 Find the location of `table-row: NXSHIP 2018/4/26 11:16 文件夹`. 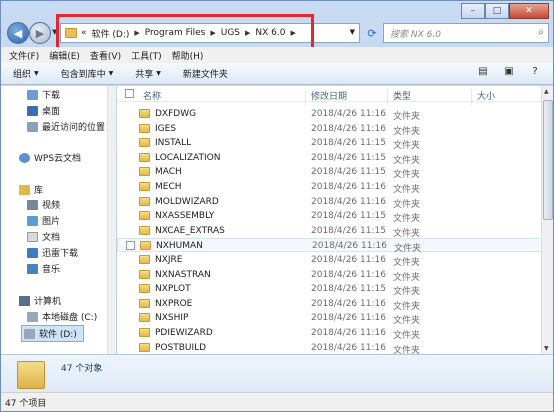

table-row: NXSHIP 2018/4/26 11:16 文件夹 is located at coordinates (329, 318).